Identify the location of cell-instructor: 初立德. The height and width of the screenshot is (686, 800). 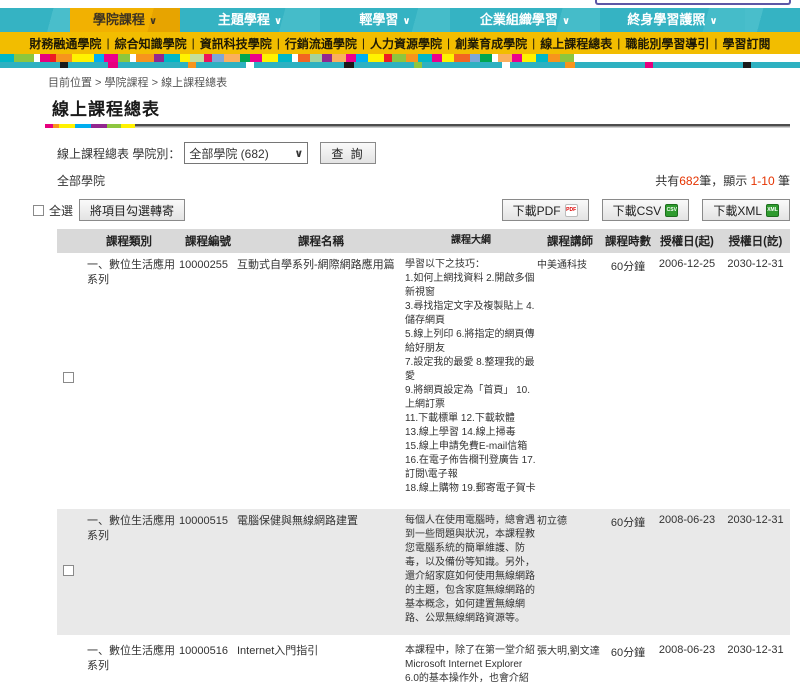
(552, 521).